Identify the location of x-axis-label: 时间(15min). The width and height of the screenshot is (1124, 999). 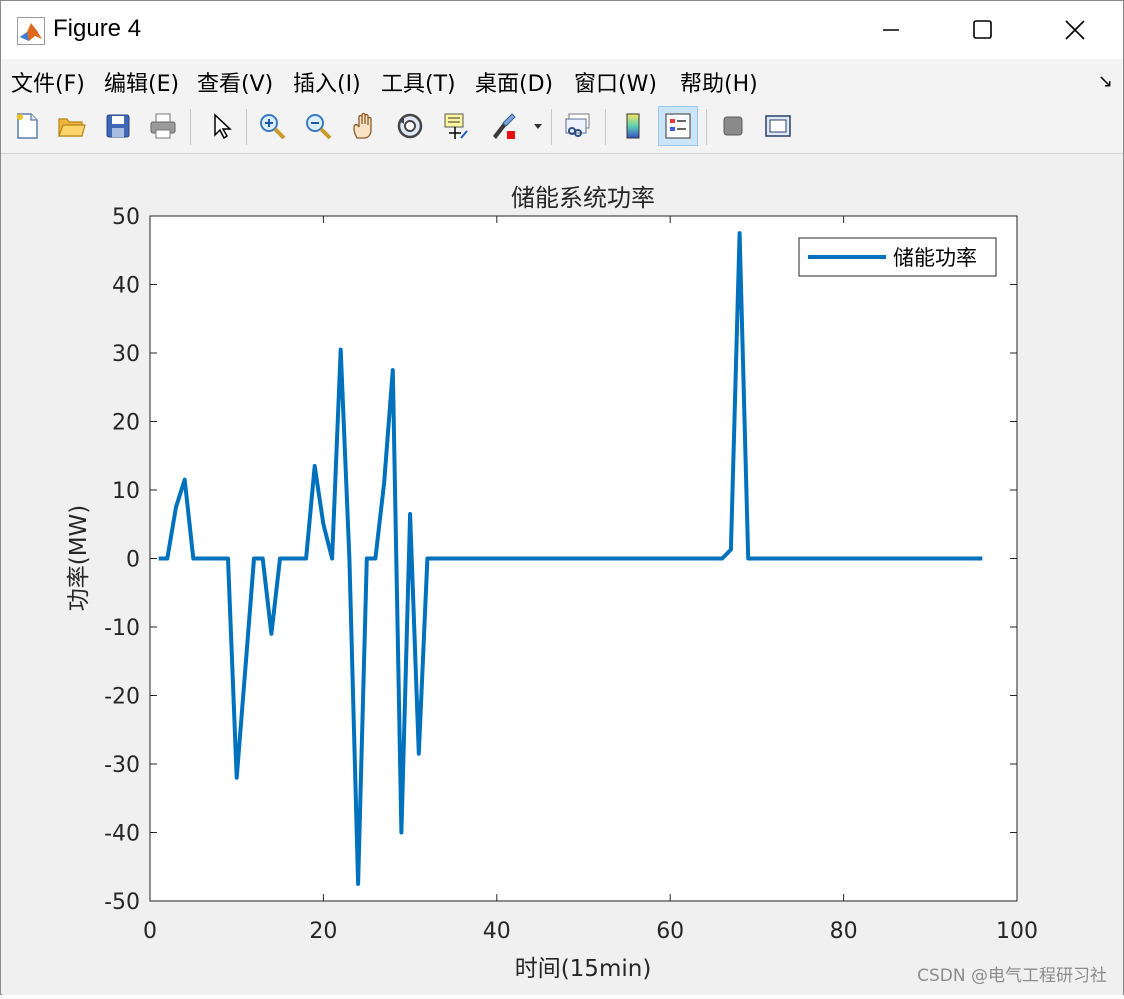
(583, 969).